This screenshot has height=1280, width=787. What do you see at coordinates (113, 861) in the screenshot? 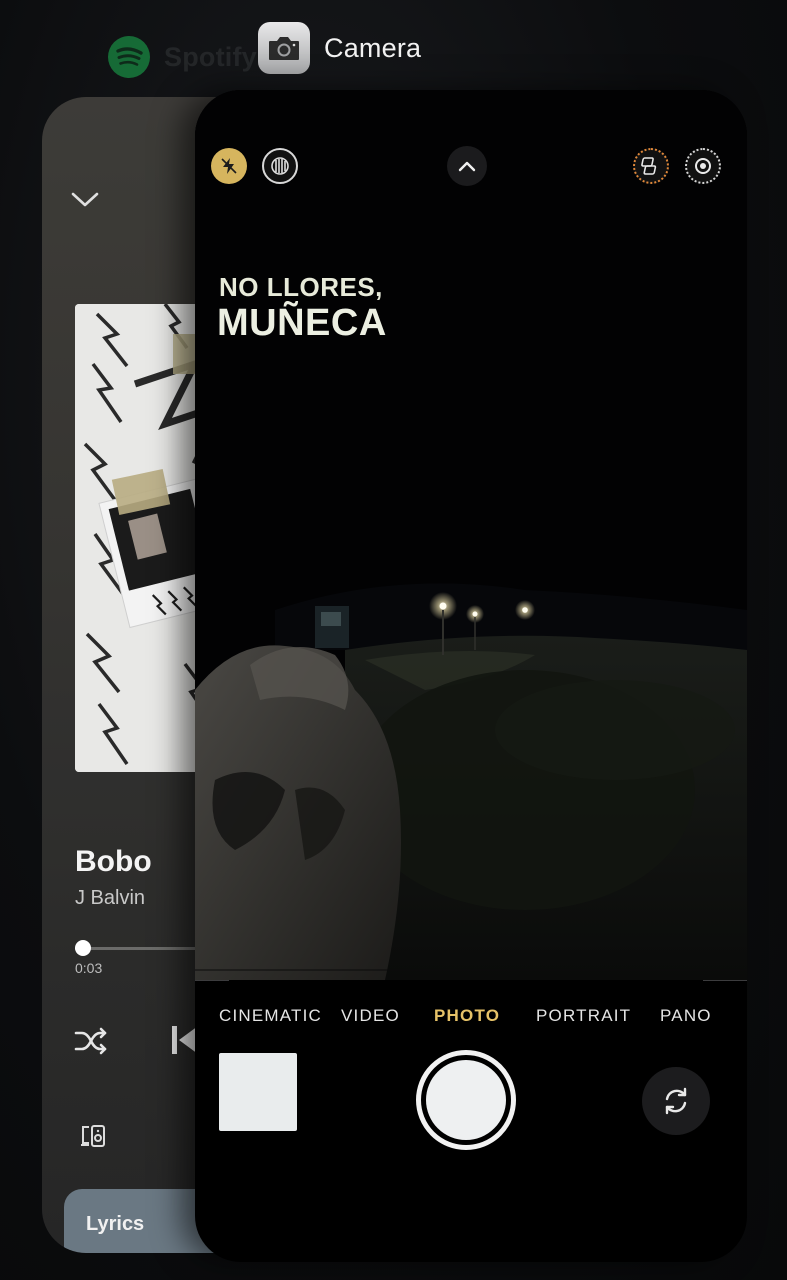
I see `track-title: Bobo` at bounding box center [113, 861].